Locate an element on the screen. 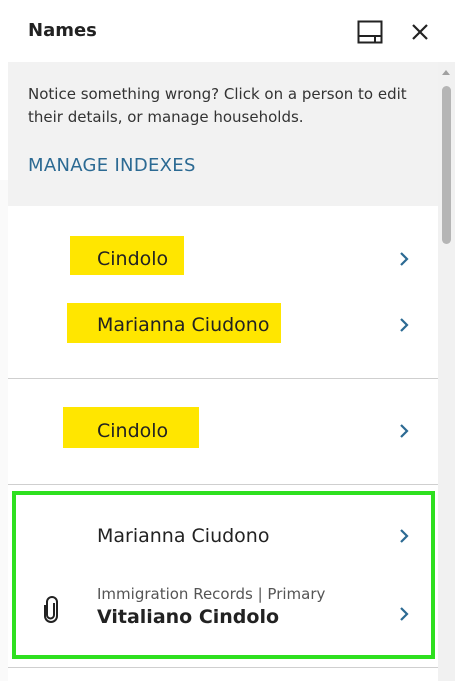 The image size is (455, 681). manage-indexes-link: MANAGE INDEXES is located at coordinates (112, 165).